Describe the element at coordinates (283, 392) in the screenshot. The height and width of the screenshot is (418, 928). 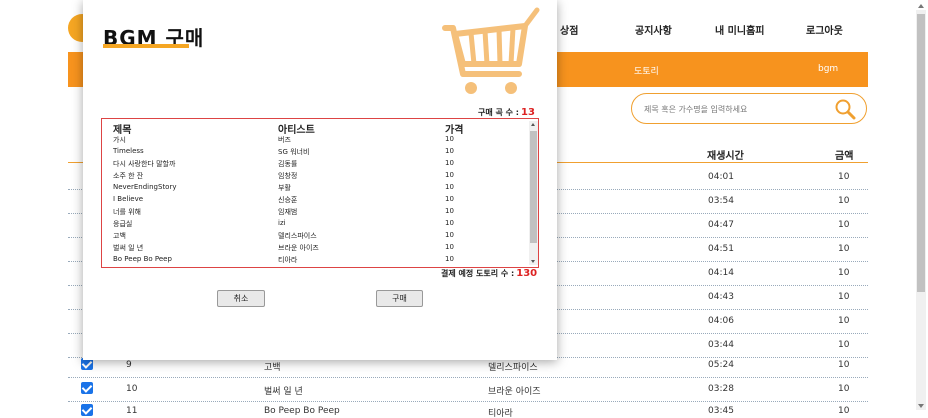
I see `row-title: 벌써 일 년` at that location.